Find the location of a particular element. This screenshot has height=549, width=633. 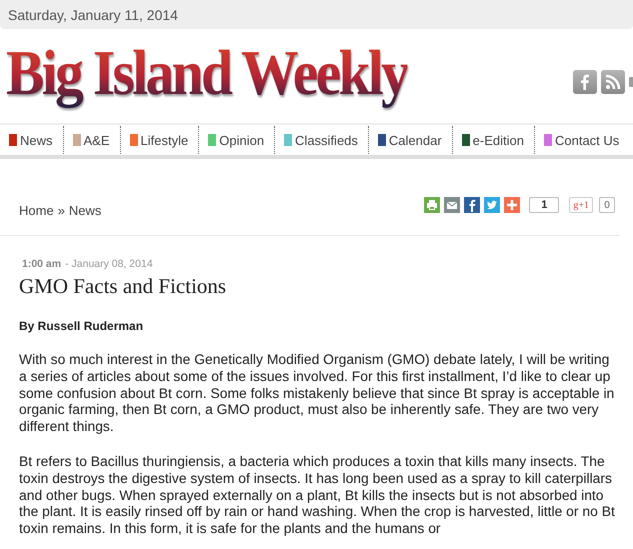

email-icon is located at coordinates (452, 205).